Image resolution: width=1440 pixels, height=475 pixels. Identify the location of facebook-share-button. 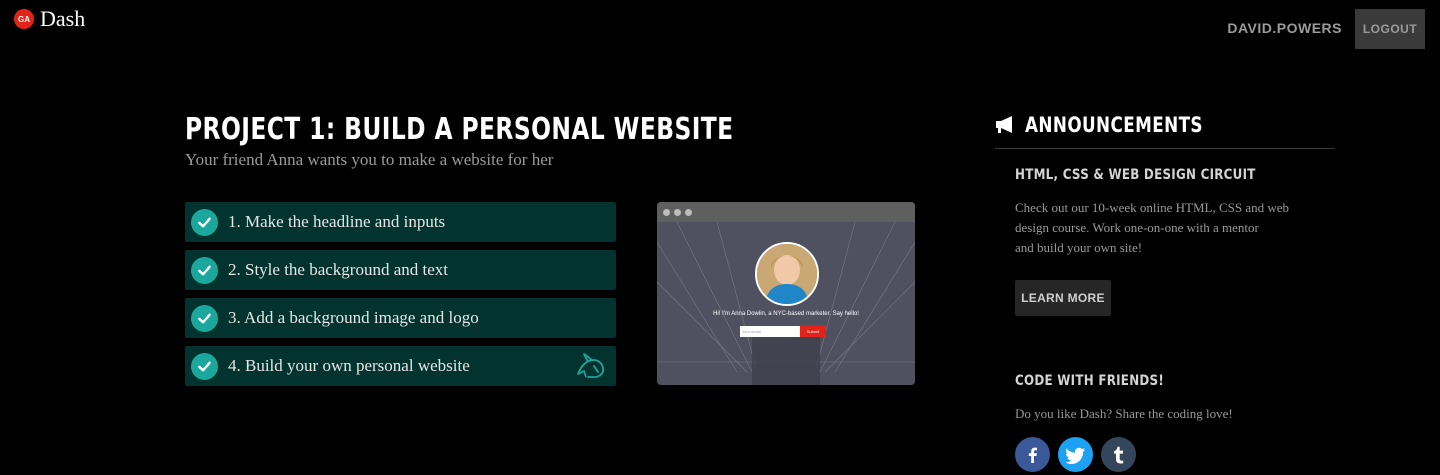
(1032, 454).